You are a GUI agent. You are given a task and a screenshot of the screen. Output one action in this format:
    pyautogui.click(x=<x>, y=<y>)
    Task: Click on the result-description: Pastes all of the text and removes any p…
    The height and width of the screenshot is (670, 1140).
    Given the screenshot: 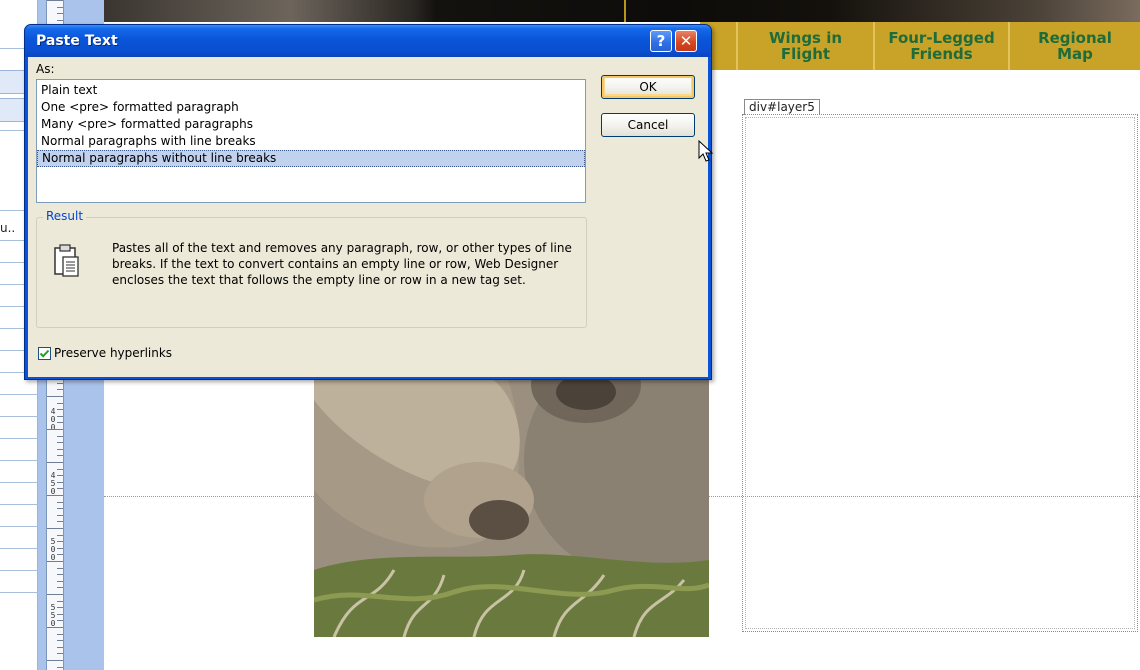 What is the action you would take?
    pyautogui.click(x=342, y=264)
    